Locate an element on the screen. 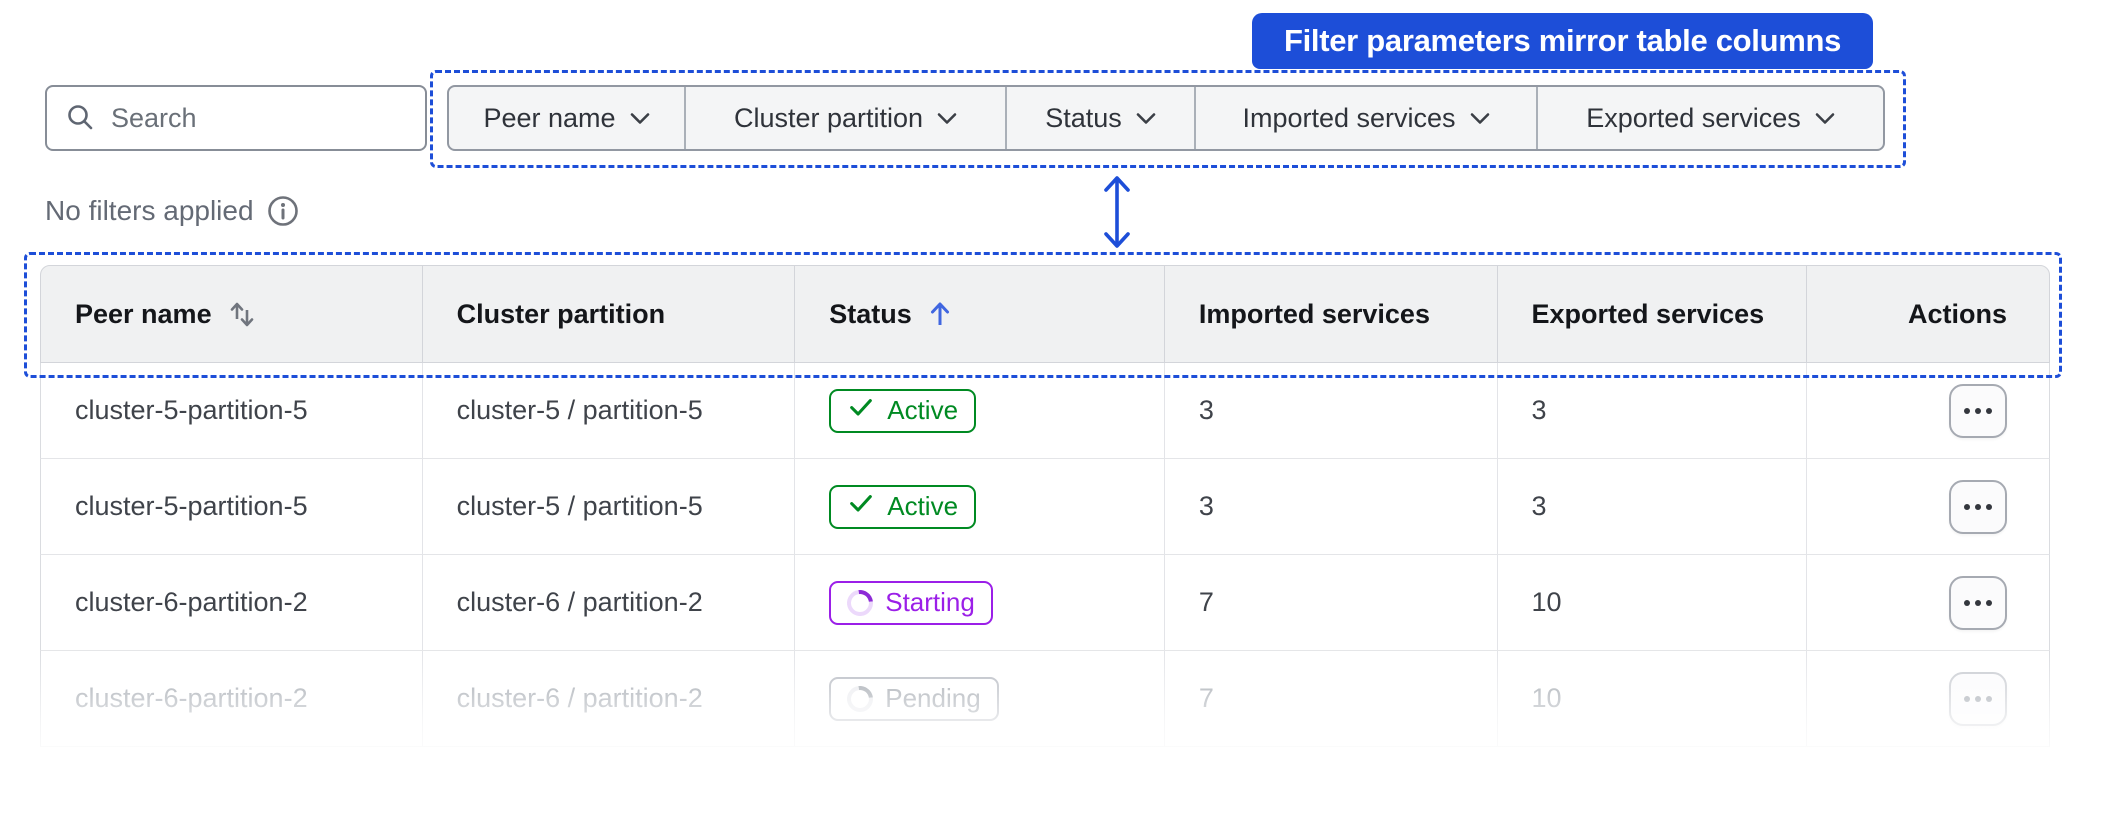  column-header-actions: Actions is located at coordinates (1927, 314).